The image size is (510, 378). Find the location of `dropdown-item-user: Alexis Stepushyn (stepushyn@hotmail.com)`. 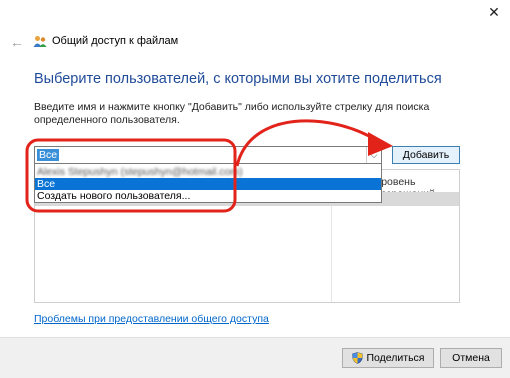

dropdown-item-user: Alexis Stepushyn (stepushyn@hotmail.com) is located at coordinates (208, 172).